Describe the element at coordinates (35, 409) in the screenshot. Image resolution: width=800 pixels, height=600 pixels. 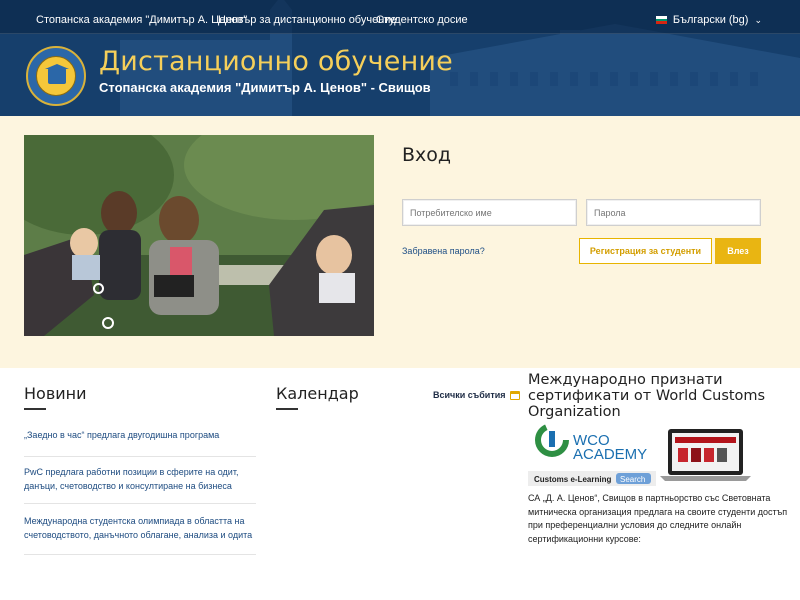
I see `news-title-underline` at that location.